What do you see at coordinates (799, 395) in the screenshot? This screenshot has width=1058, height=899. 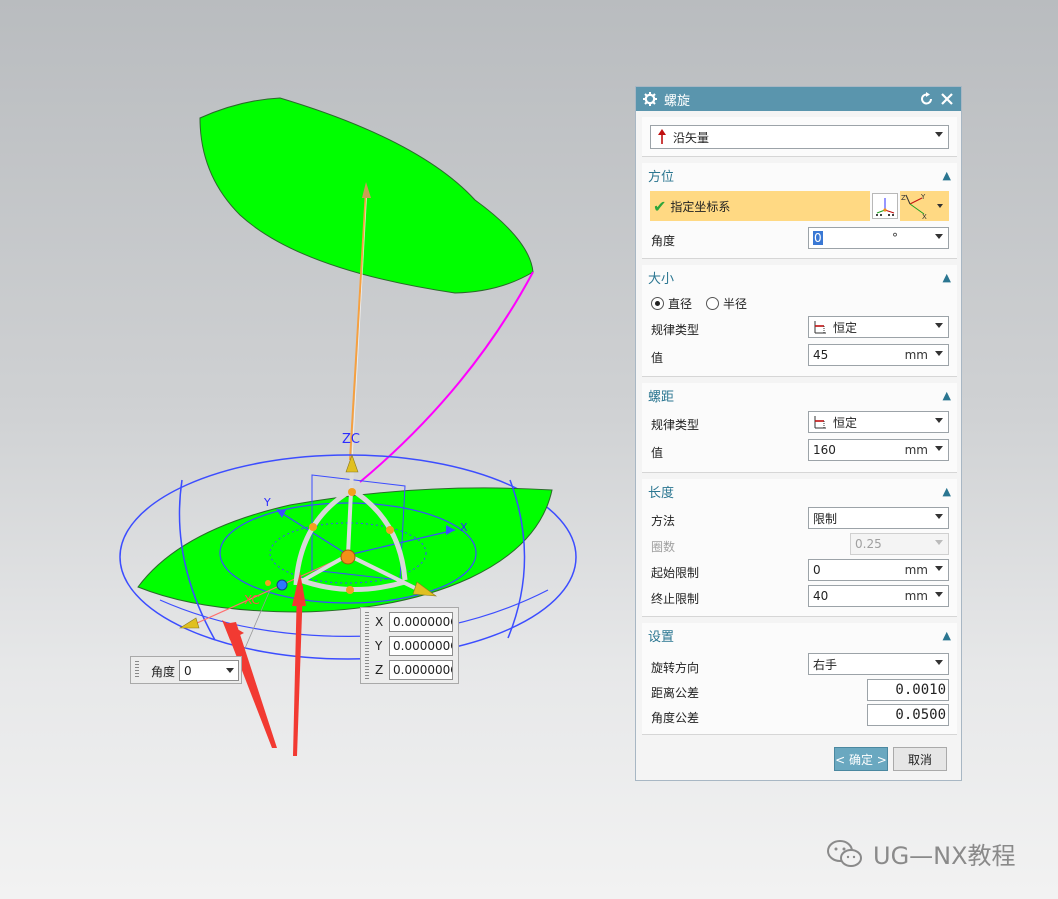 I see `pitch-header: 螺距 ▲` at bounding box center [799, 395].